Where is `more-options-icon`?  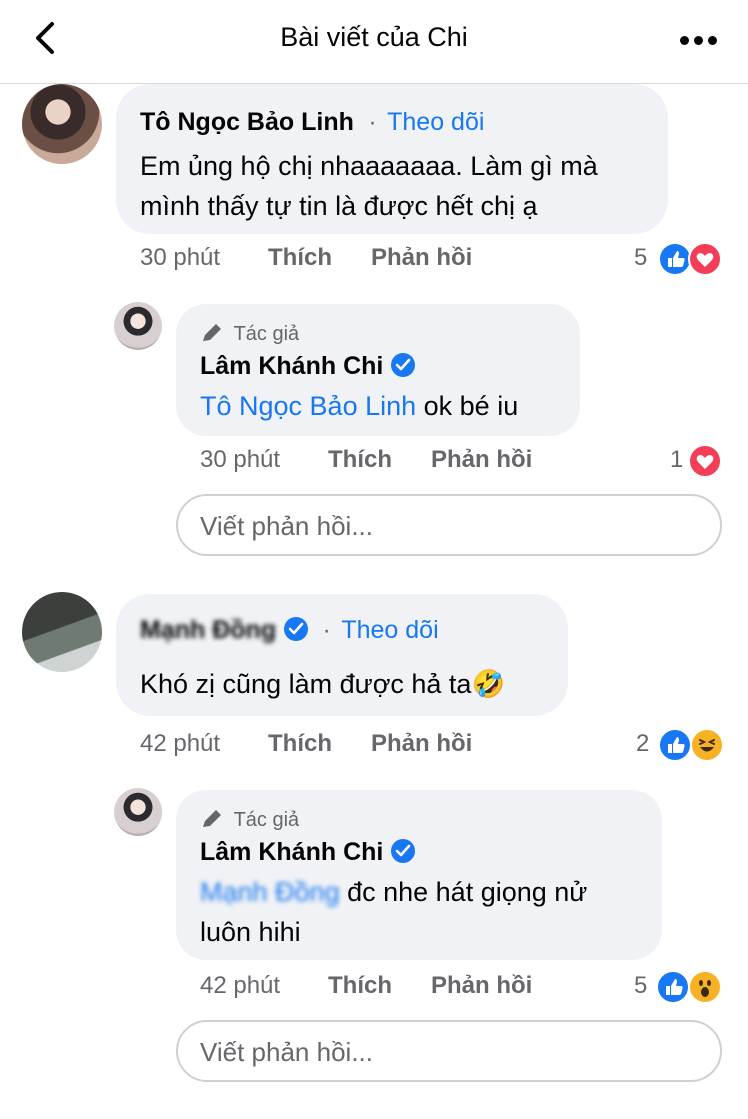
more-options-icon is located at coordinates (699, 41).